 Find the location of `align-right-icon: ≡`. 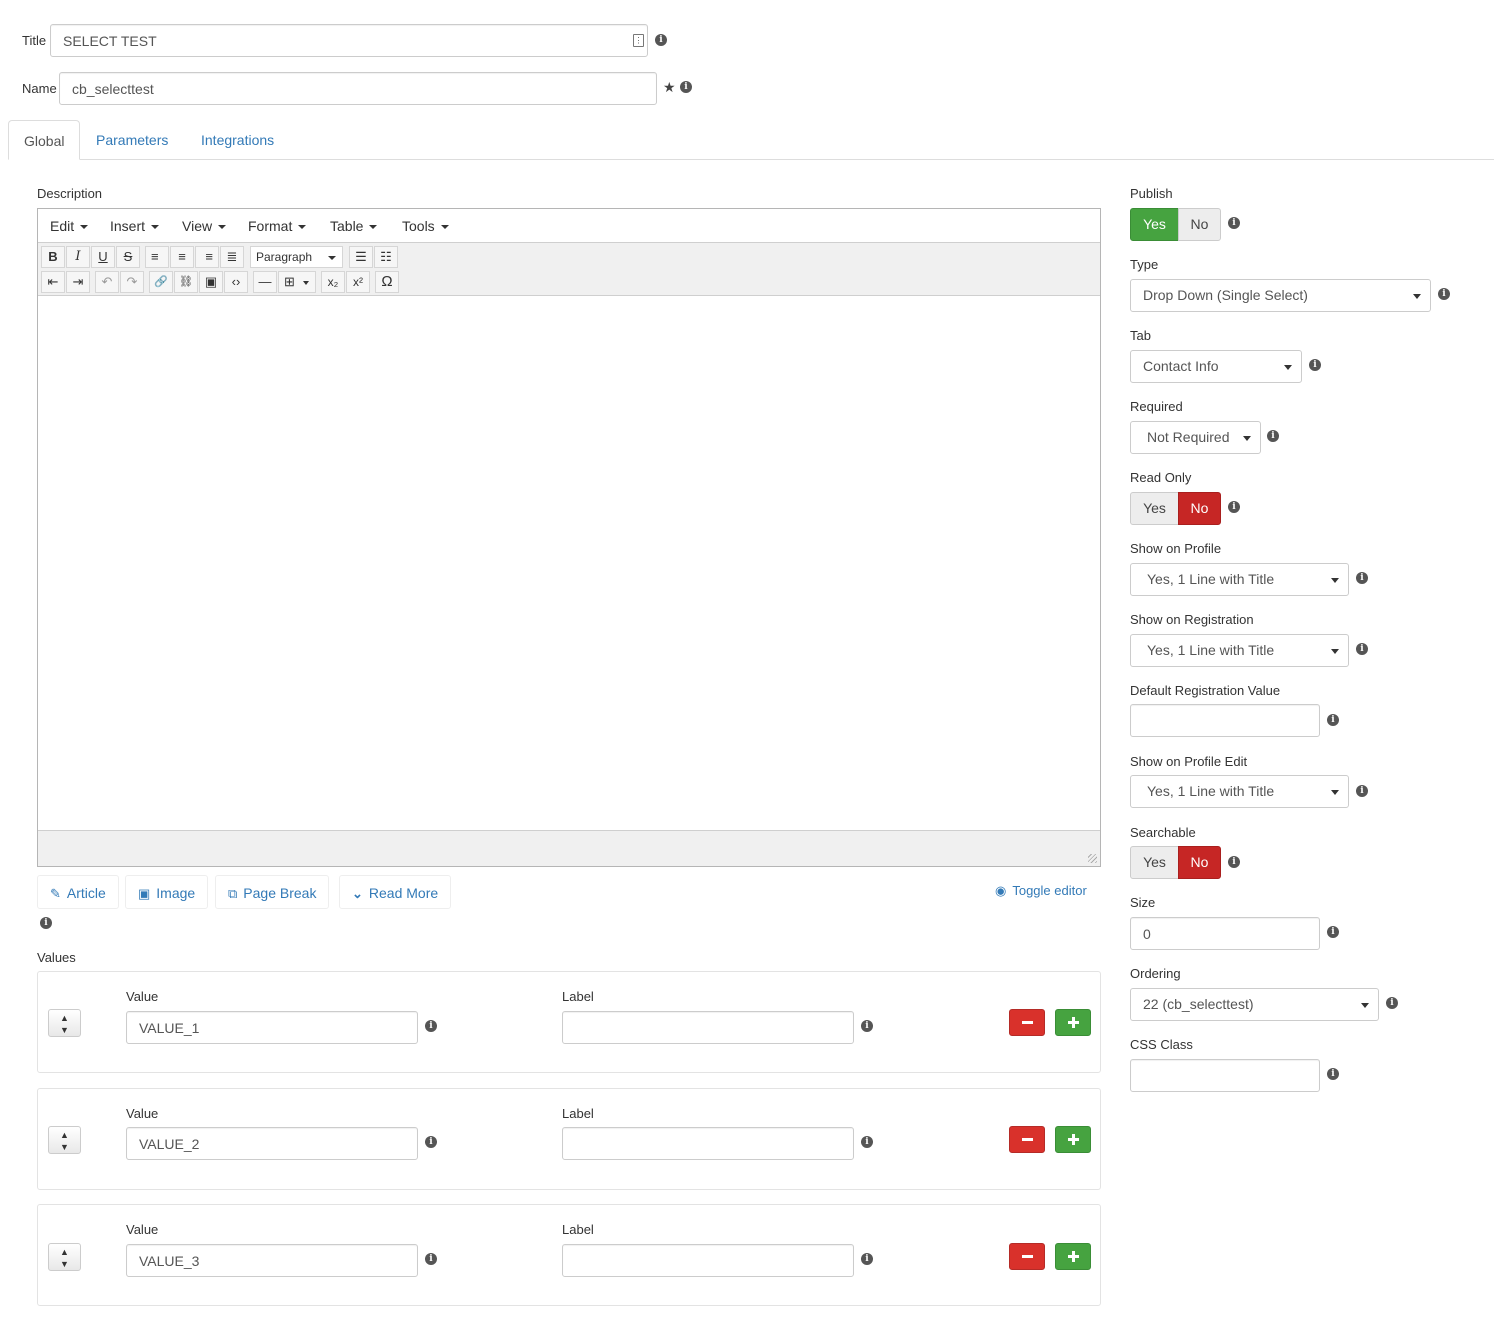

align-right-icon: ≡ is located at coordinates (207, 257).